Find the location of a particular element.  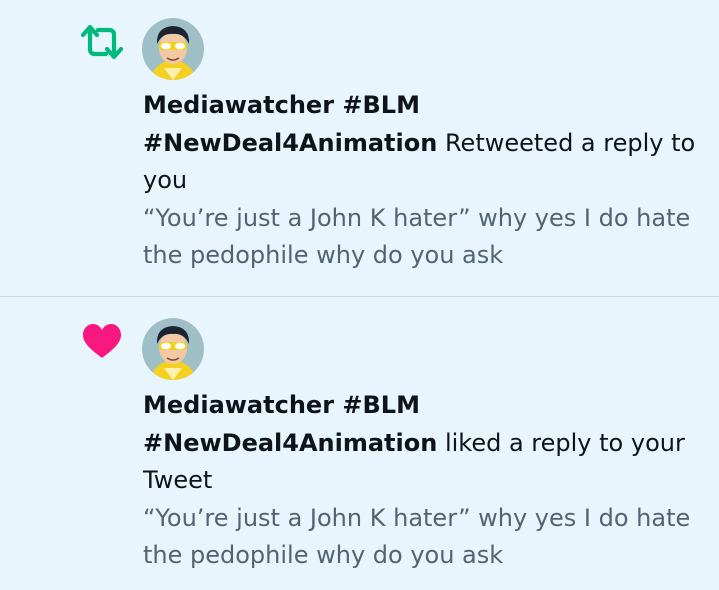

heart-icon is located at coordinates (102, 341).